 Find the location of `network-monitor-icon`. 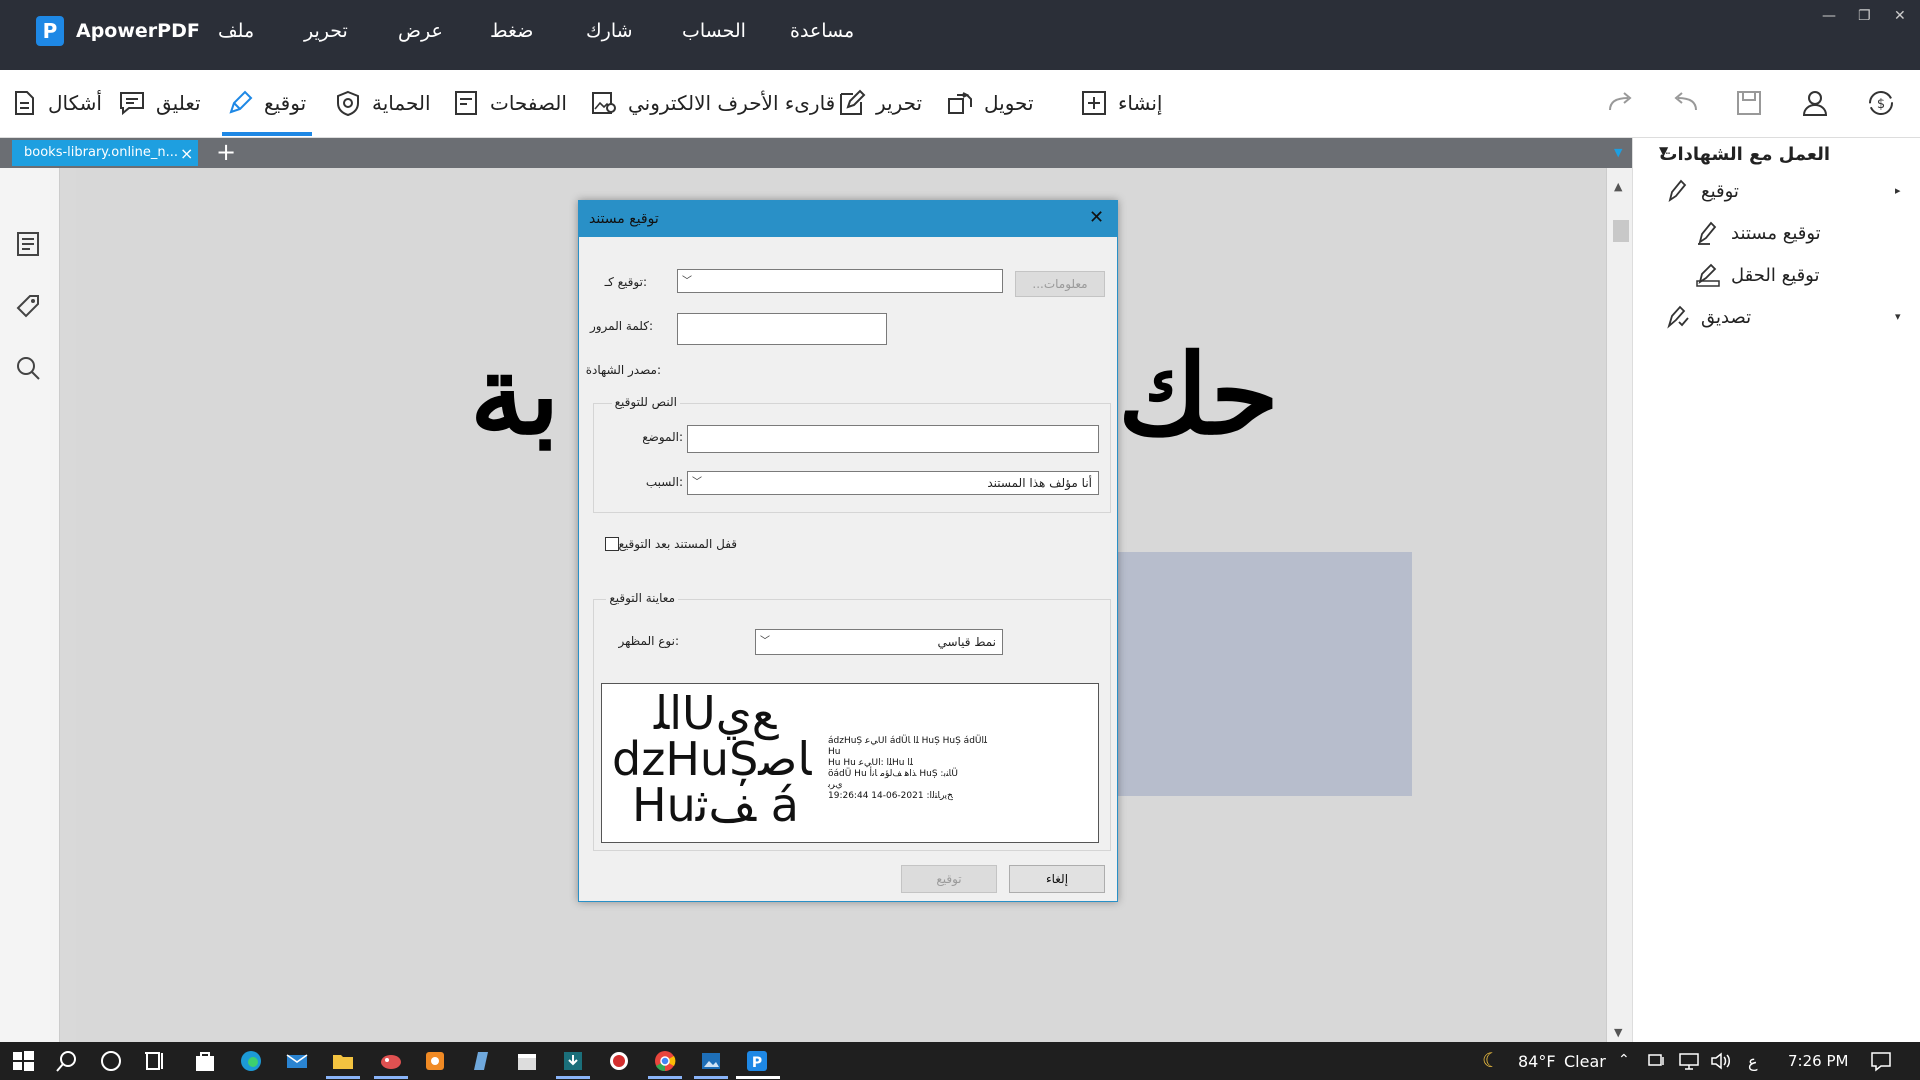

network-monitor-icon is located at coordinates (1657, 1061).